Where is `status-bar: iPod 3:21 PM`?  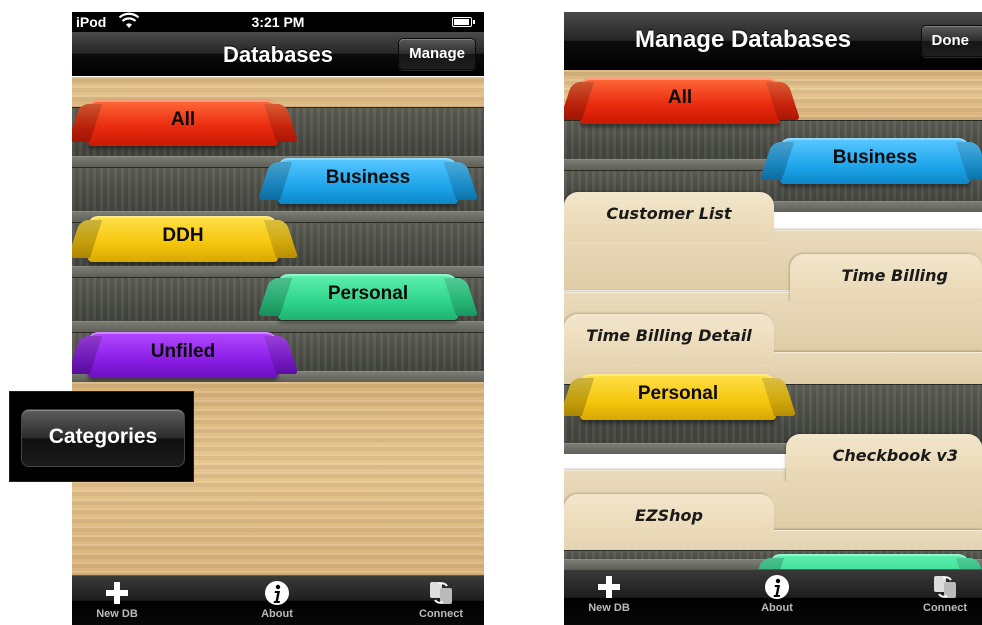
status-bar: iPod 3:21 PM is located at coordinates (278, 22).